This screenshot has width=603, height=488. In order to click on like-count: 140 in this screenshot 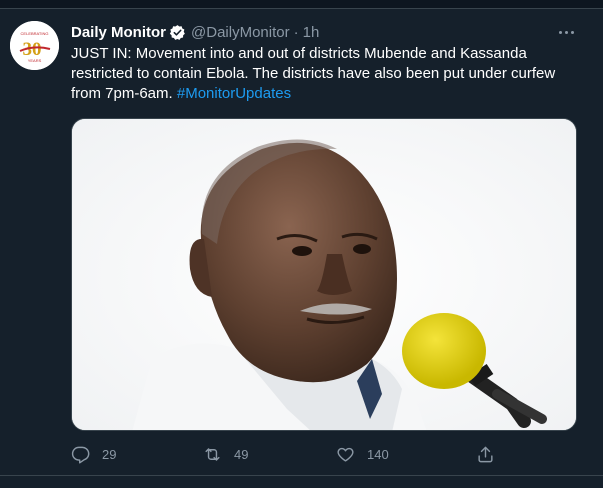, I will do `click(378, 454)`.